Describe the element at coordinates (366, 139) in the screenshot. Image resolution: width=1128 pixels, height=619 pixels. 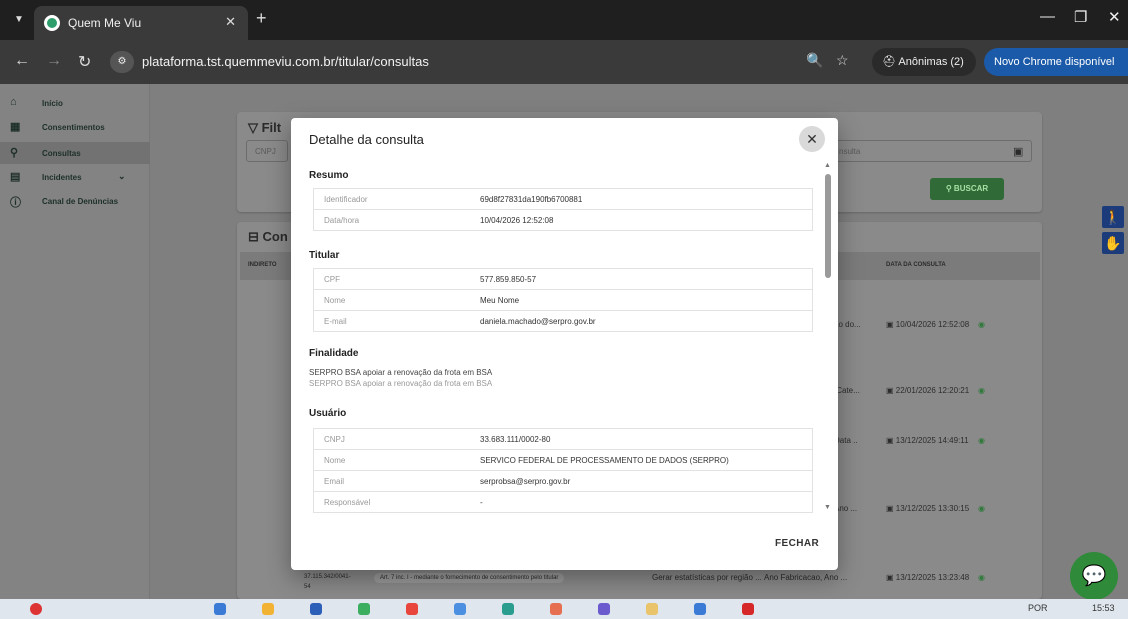
I see `modal-title: Detalhe da consulta` at that location.